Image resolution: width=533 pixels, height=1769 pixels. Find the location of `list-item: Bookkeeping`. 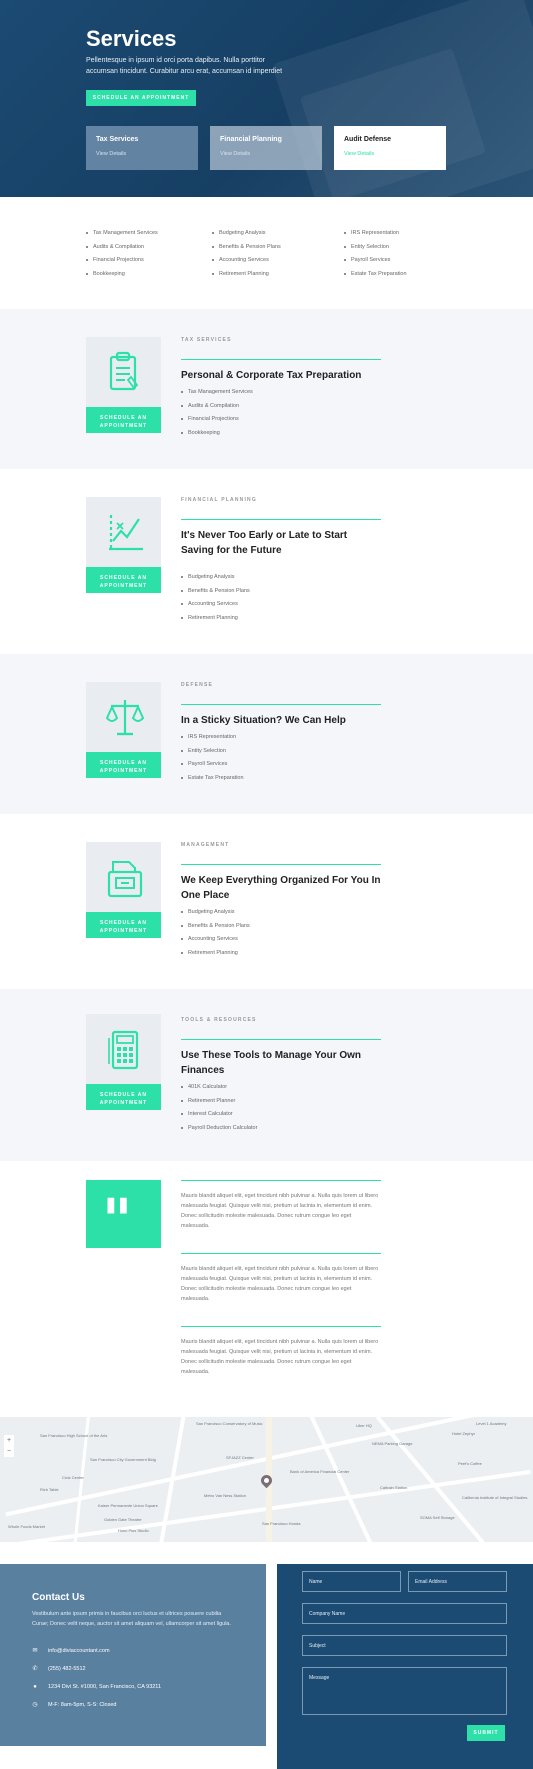

list-item: Bookkeeping is located at coordinates (281, 434).